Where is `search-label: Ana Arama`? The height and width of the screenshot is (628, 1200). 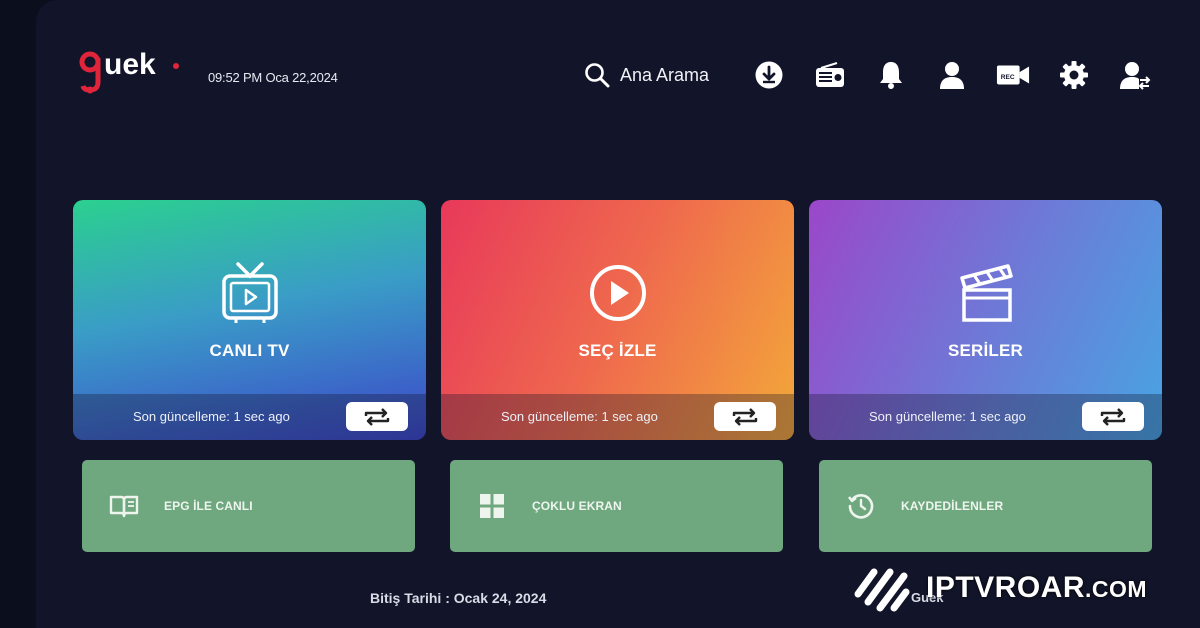 search-label: Ana Arama is located at coordinates (665, 74).